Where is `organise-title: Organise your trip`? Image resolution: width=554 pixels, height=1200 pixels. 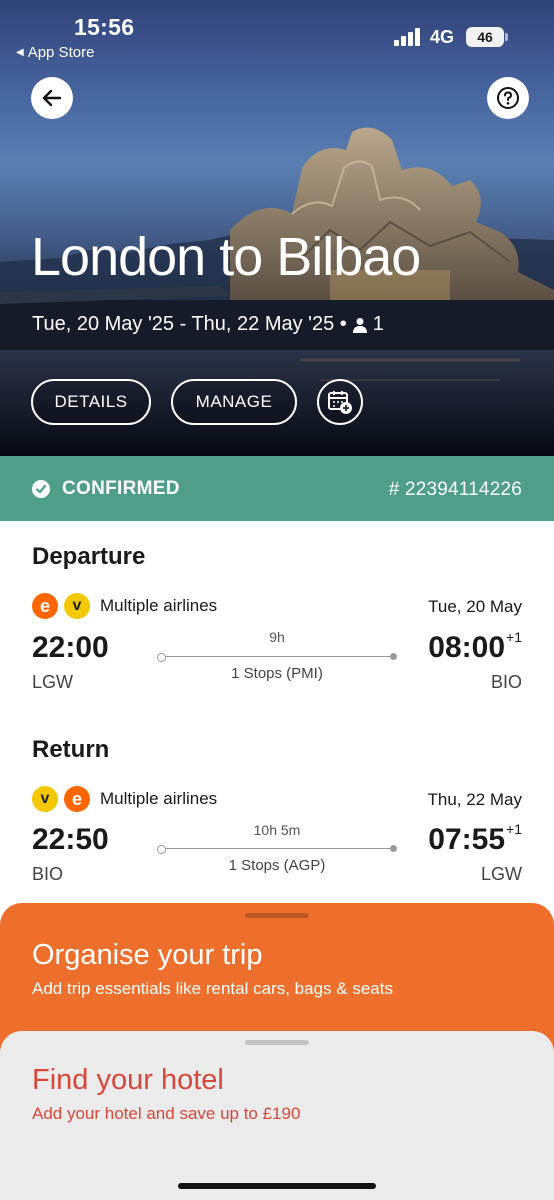
organise-title: Organise your trip is located at coordinates (147, 955).